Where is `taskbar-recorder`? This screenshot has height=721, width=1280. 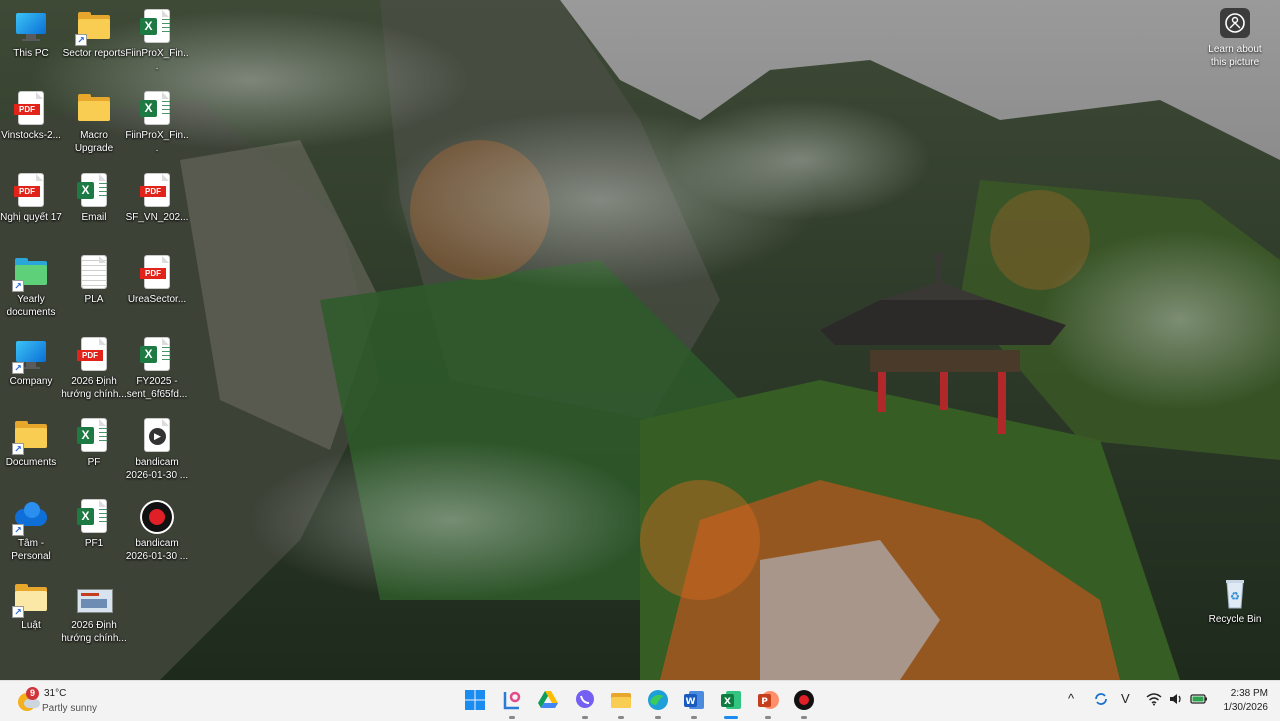 taskbar-recorder is located at coordinates (804, 703).